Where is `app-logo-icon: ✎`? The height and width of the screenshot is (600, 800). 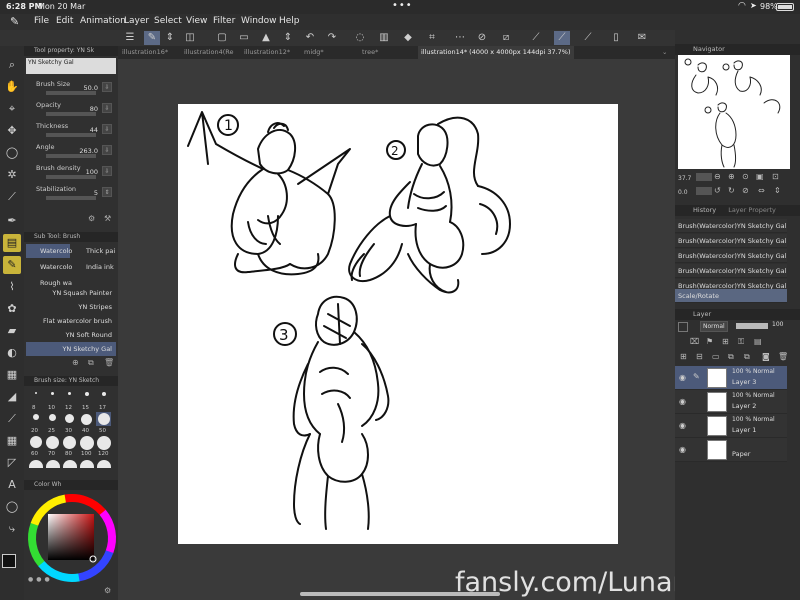 app-logo-icon: ✎ is located at coordinates (14, 21).